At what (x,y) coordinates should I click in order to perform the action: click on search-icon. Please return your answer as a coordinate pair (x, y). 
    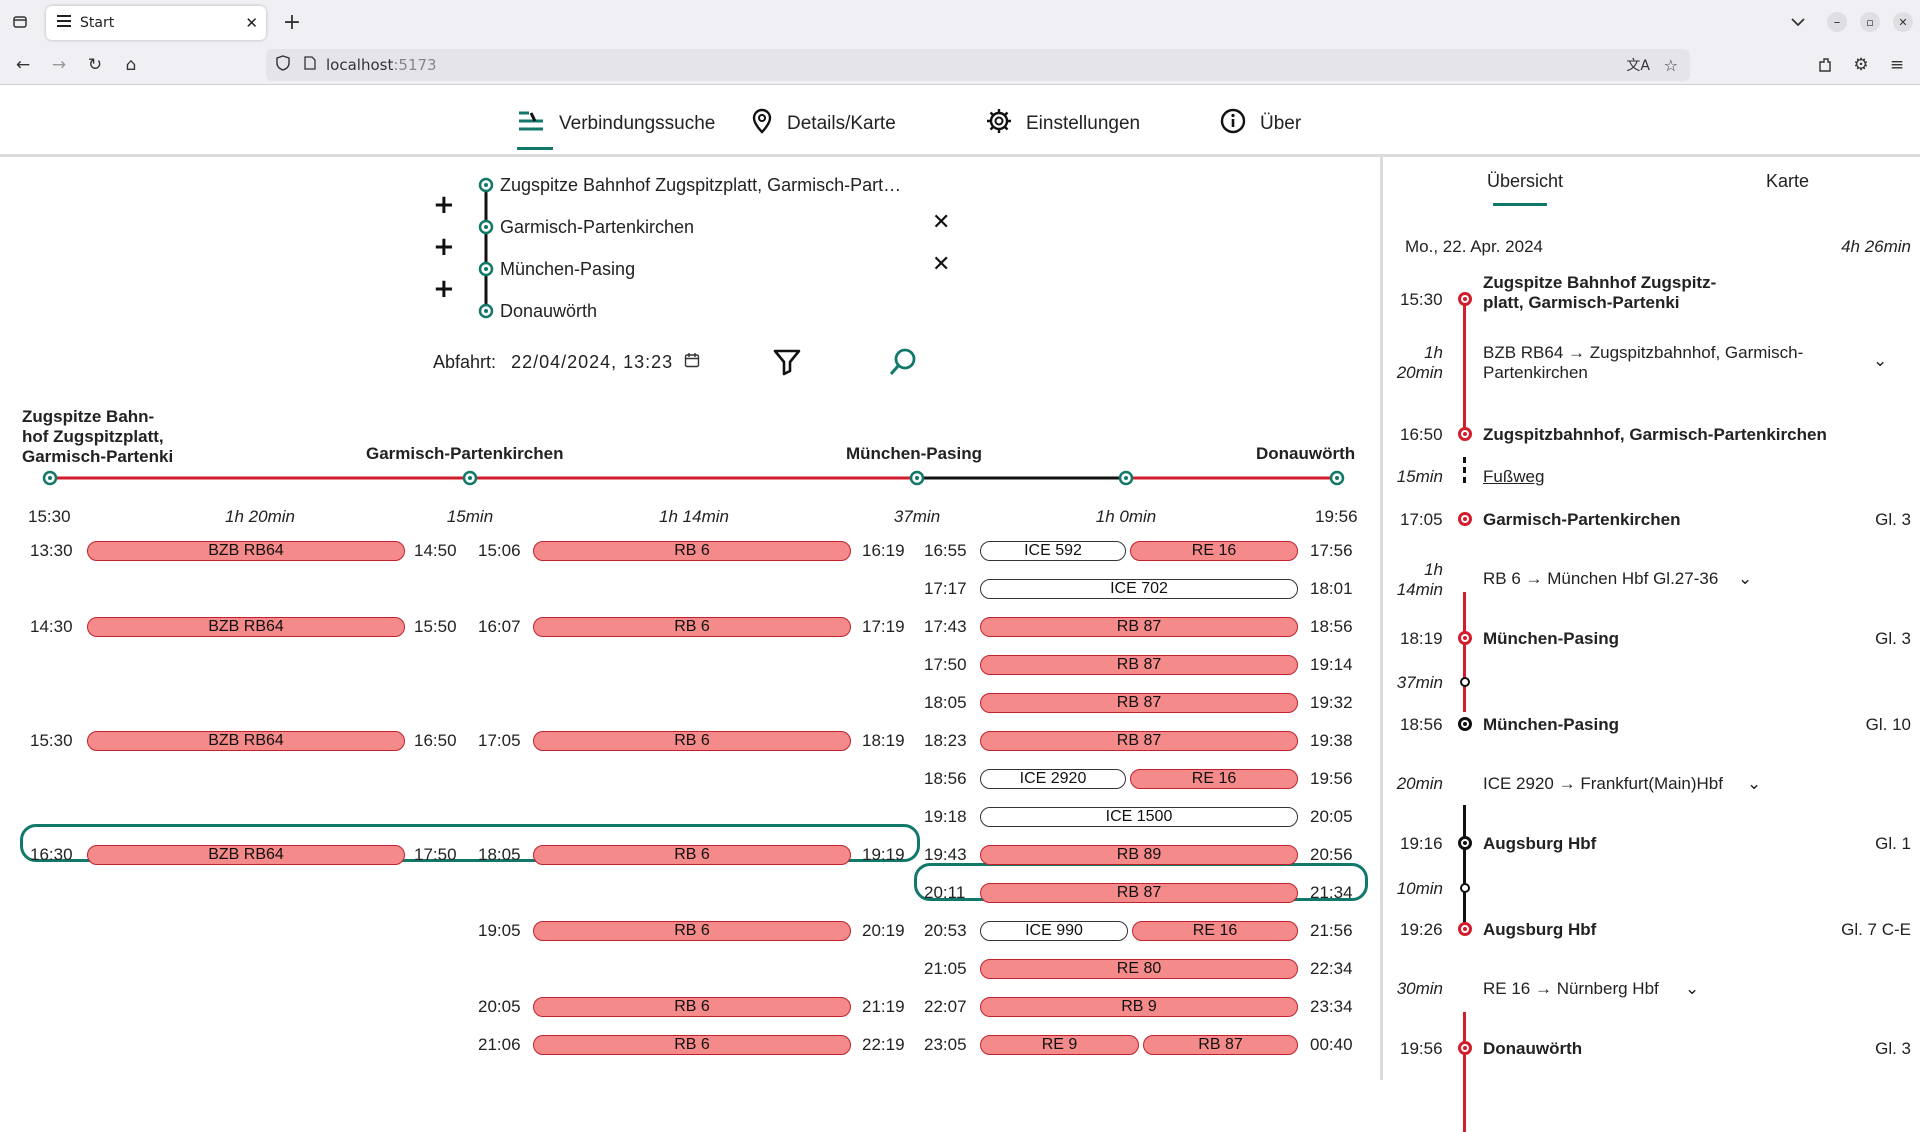
    Looking at the image, I should click on (903, 364).